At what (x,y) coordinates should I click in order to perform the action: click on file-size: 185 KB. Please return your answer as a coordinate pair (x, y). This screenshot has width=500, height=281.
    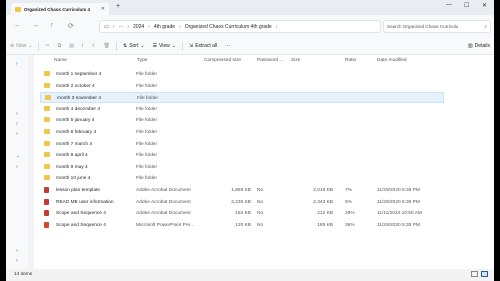
    Looking at the image, I should click on (325, 225).